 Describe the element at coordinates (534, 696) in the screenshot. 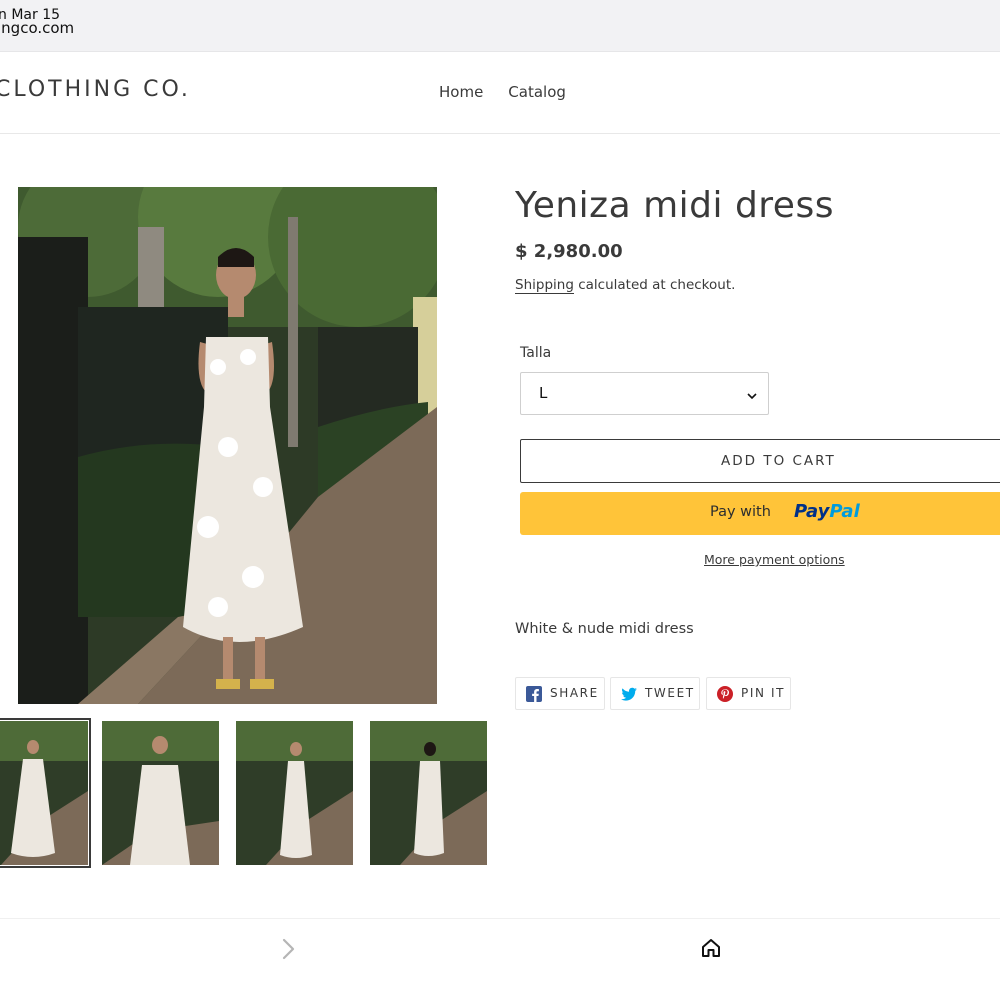

I see `facebook-icon` at that location.